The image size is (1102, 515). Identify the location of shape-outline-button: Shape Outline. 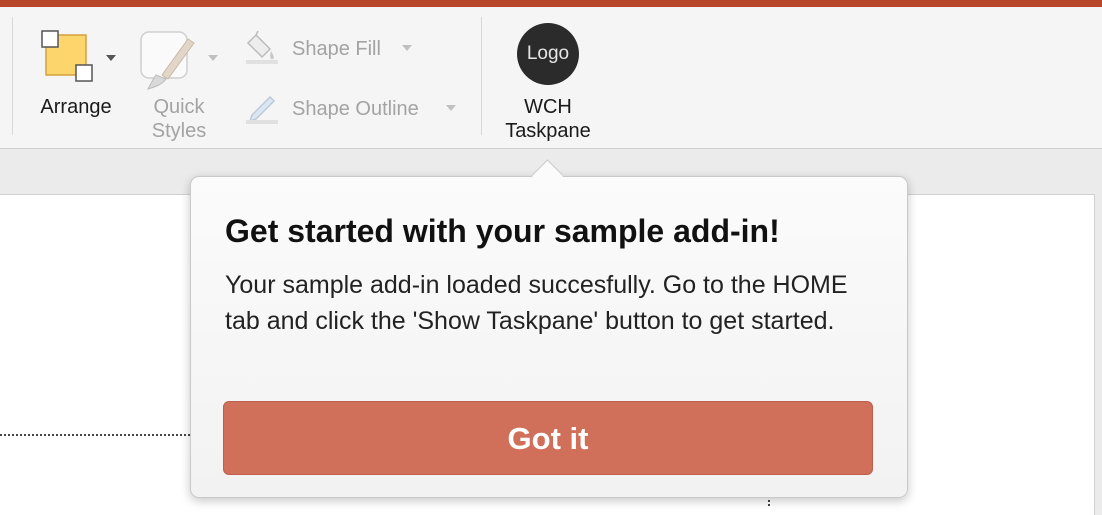
(354, 109).